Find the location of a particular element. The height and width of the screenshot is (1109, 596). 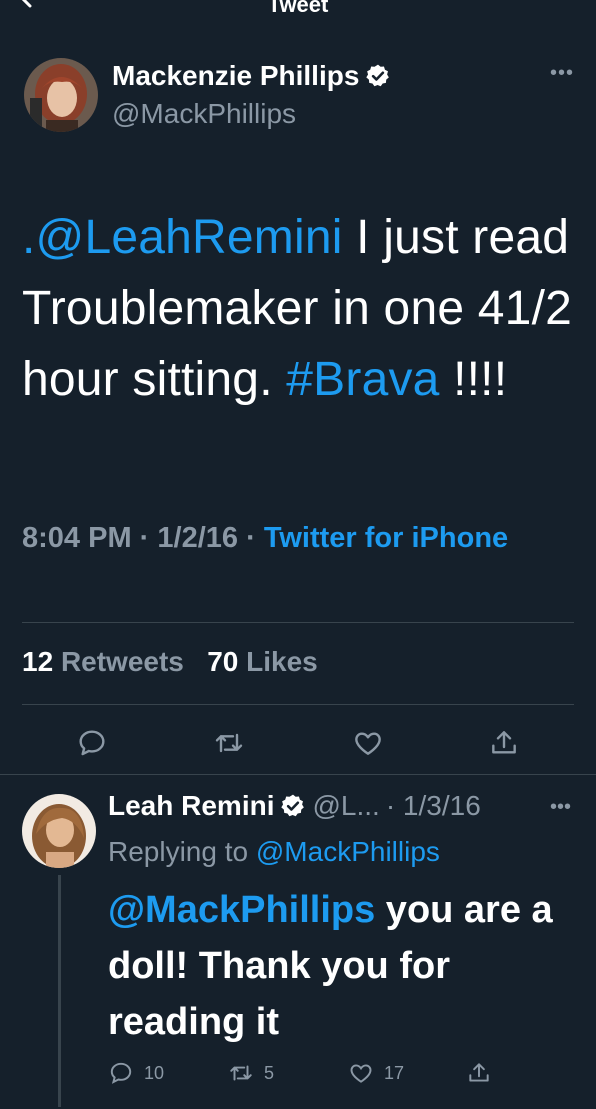

likes-stat: 70 Likes is located at coordinates (262, 661).